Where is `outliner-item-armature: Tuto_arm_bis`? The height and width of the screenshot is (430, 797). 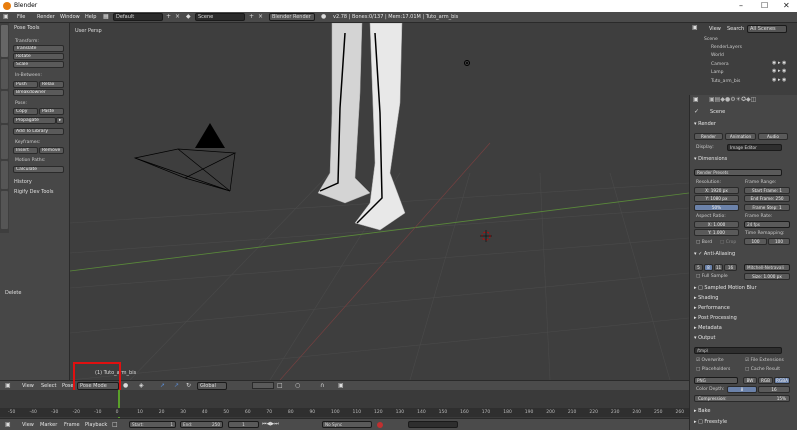
outliner-item-armature: Tuto_arm_bis is located at coordinates (725, 81).